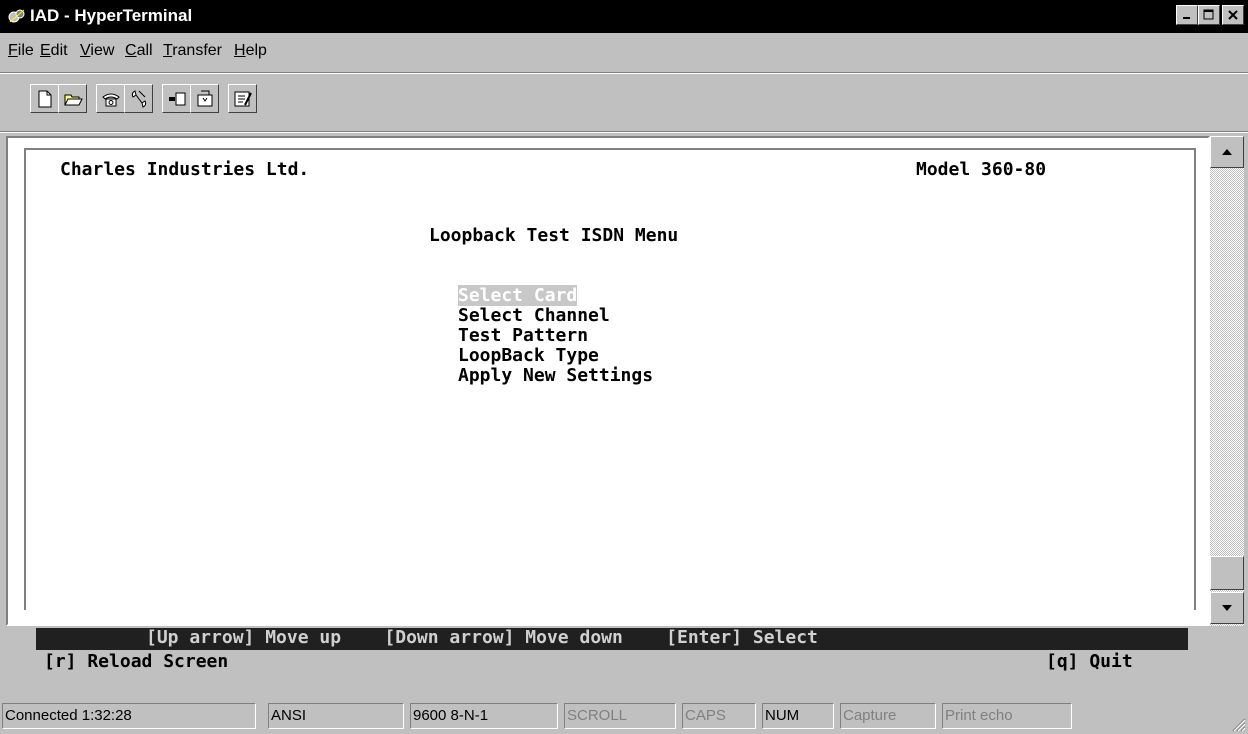 Image resolution: width=1248 pixels, height=734 pixels. What do you see at coordinates (336, 716) in the screenshot?
I see `emulation-status: ANSI` at bounding box center [336, 716].